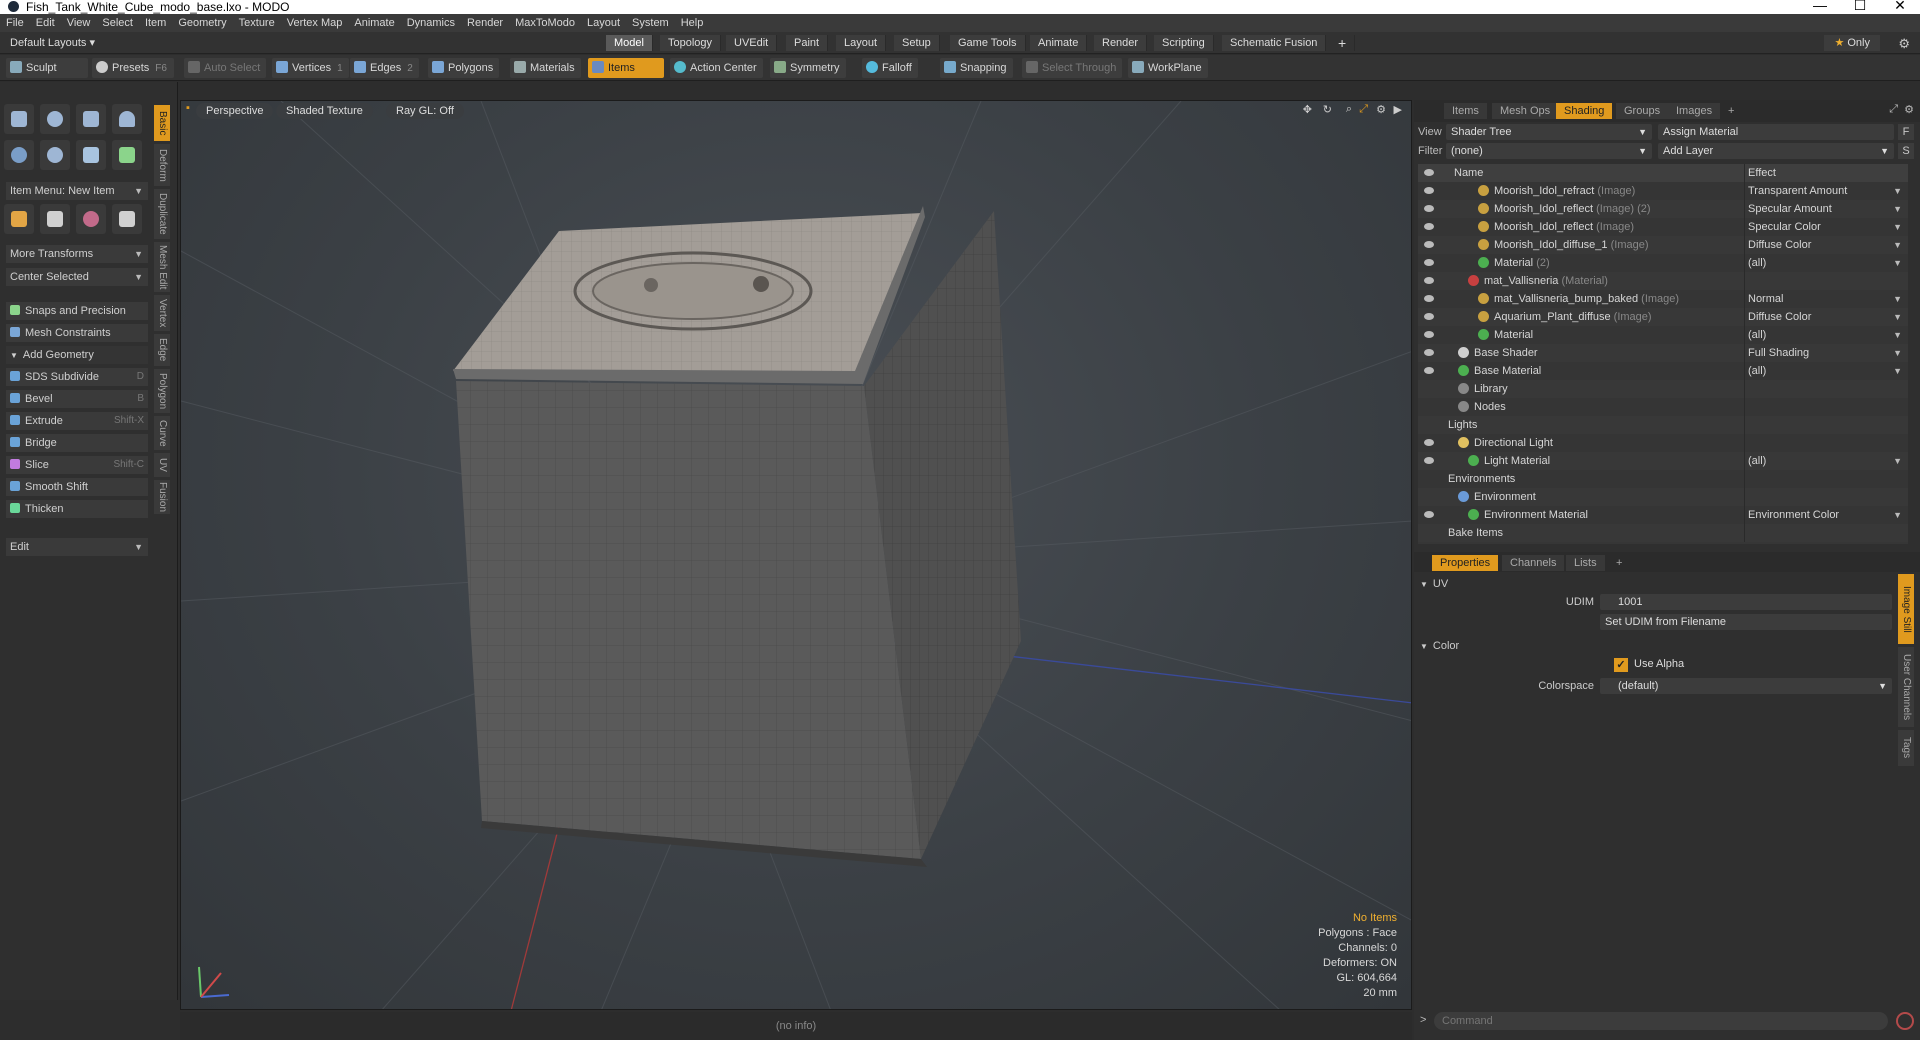 The height and width of the screenshot is (1040, 1920). I want to click on menu-vertex-map: Vertex Map, so click(315, 23).